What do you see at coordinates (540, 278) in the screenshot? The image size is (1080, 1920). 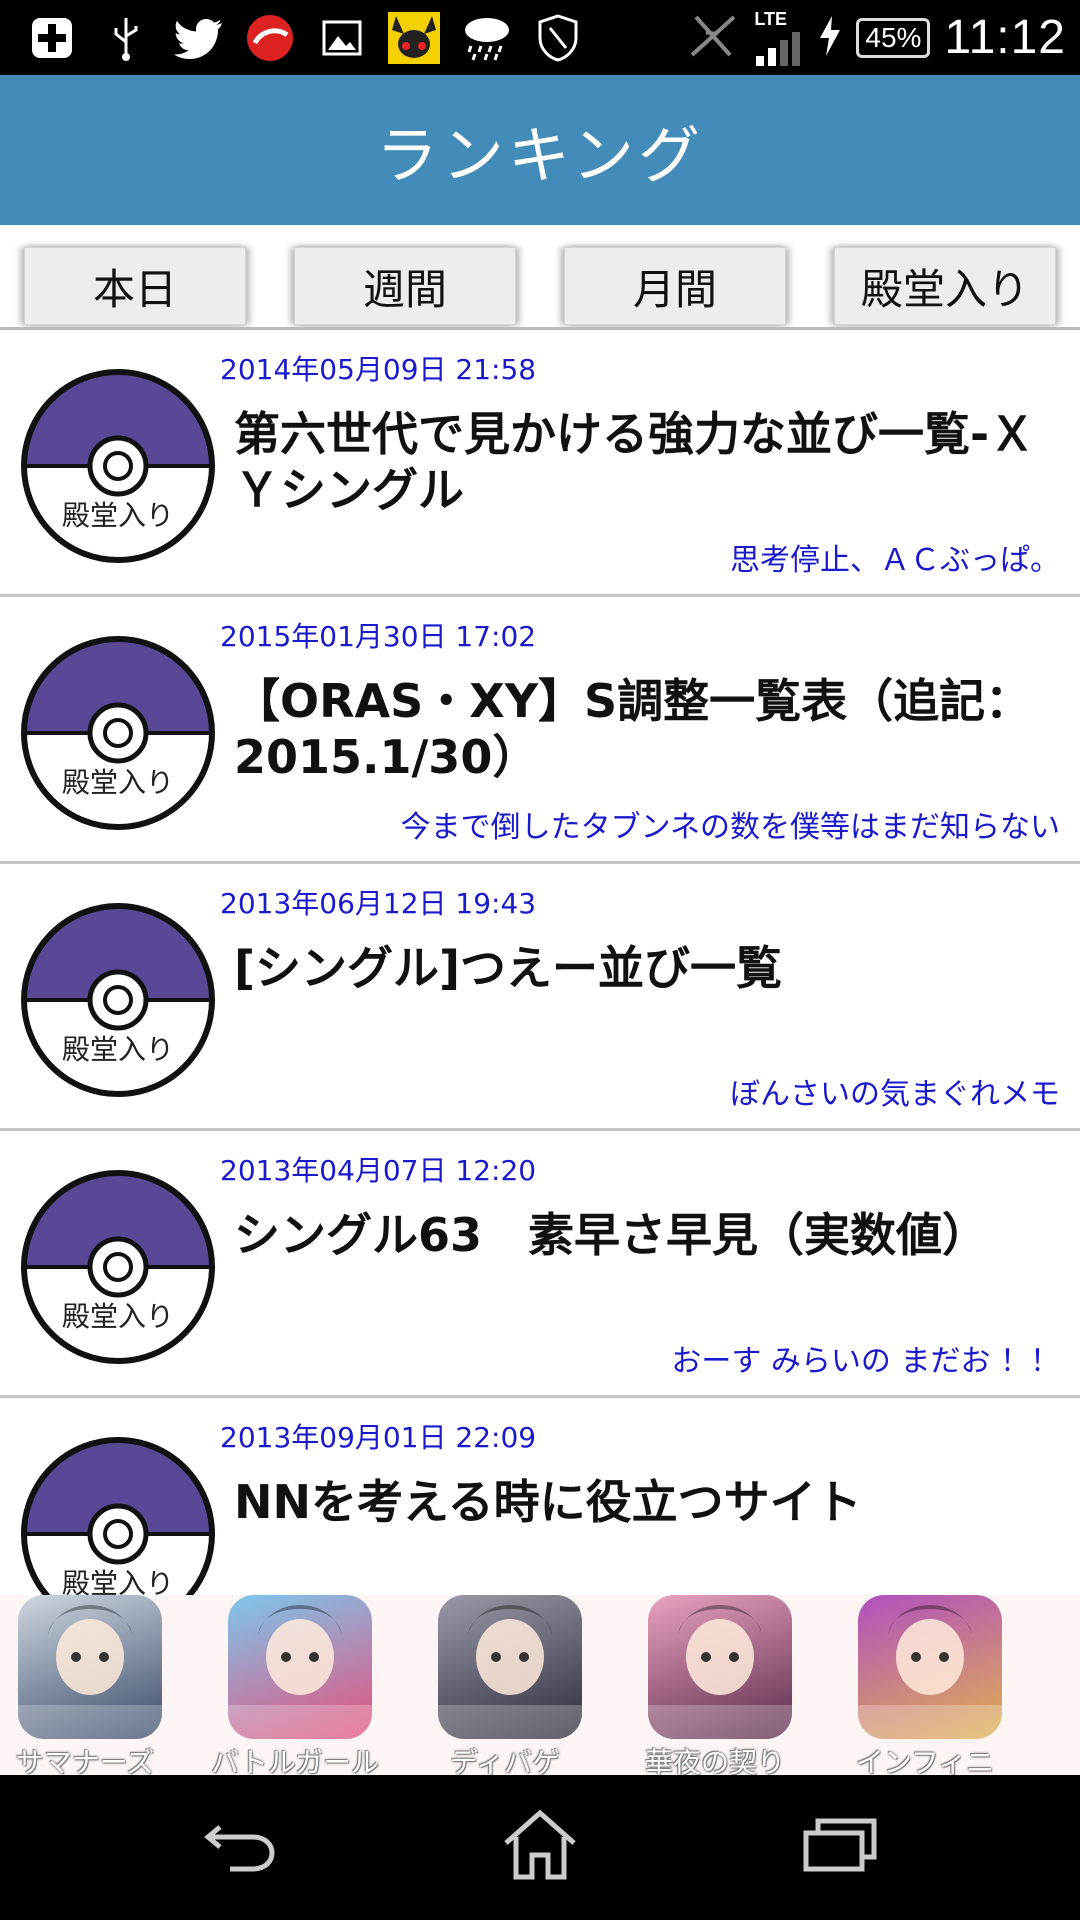 I see `period-tabs: 本日 週間 月間 殿堂入り` at bounding box center [540, 278].